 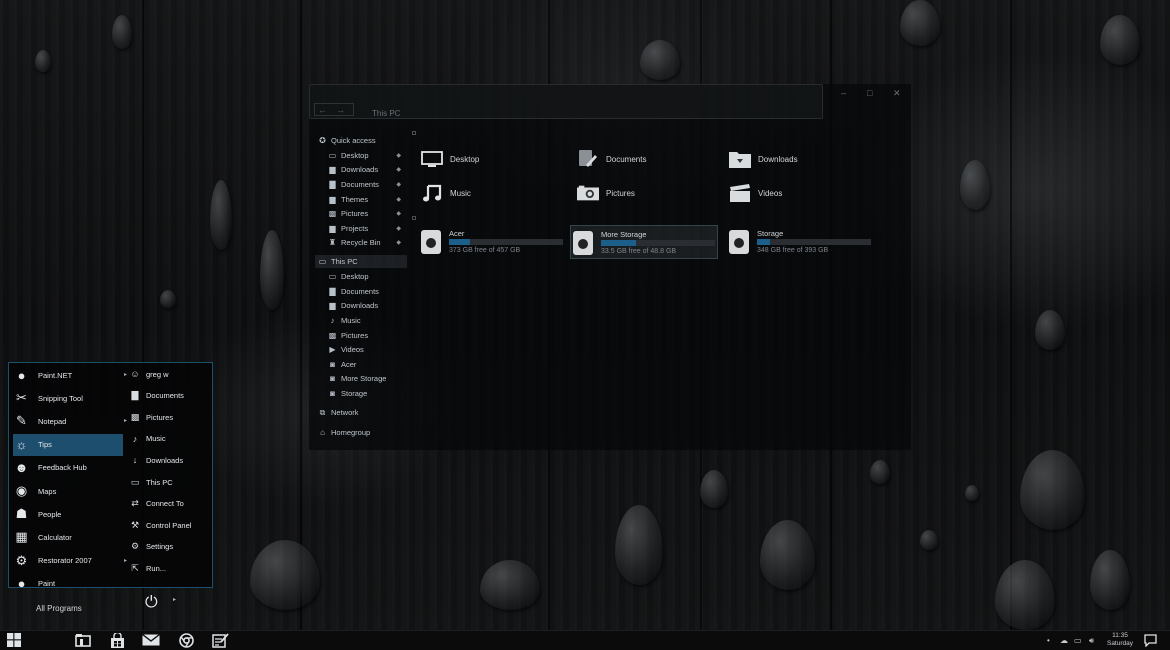 I want to click on app-item-paint: ● Paint, so click(x=68, y=584).